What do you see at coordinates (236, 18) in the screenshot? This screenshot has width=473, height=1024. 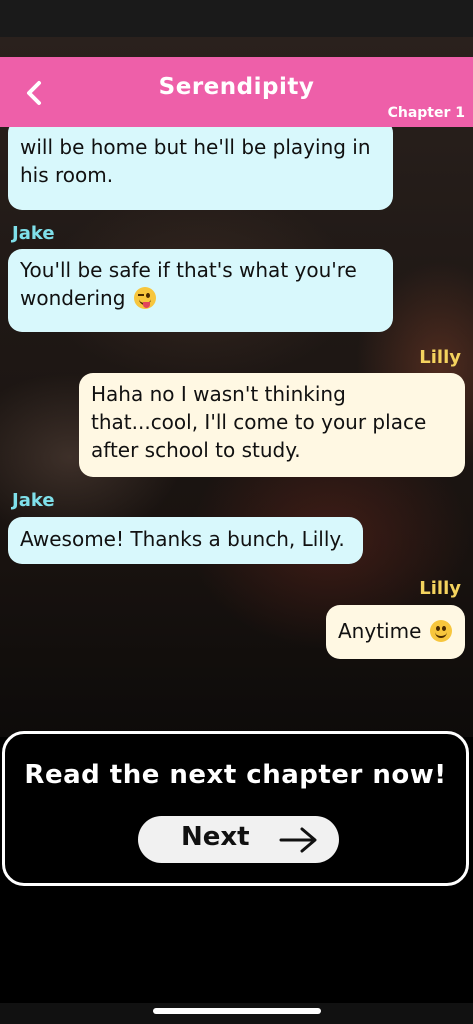 I see `status-bar` at bounding box center [236, 18].